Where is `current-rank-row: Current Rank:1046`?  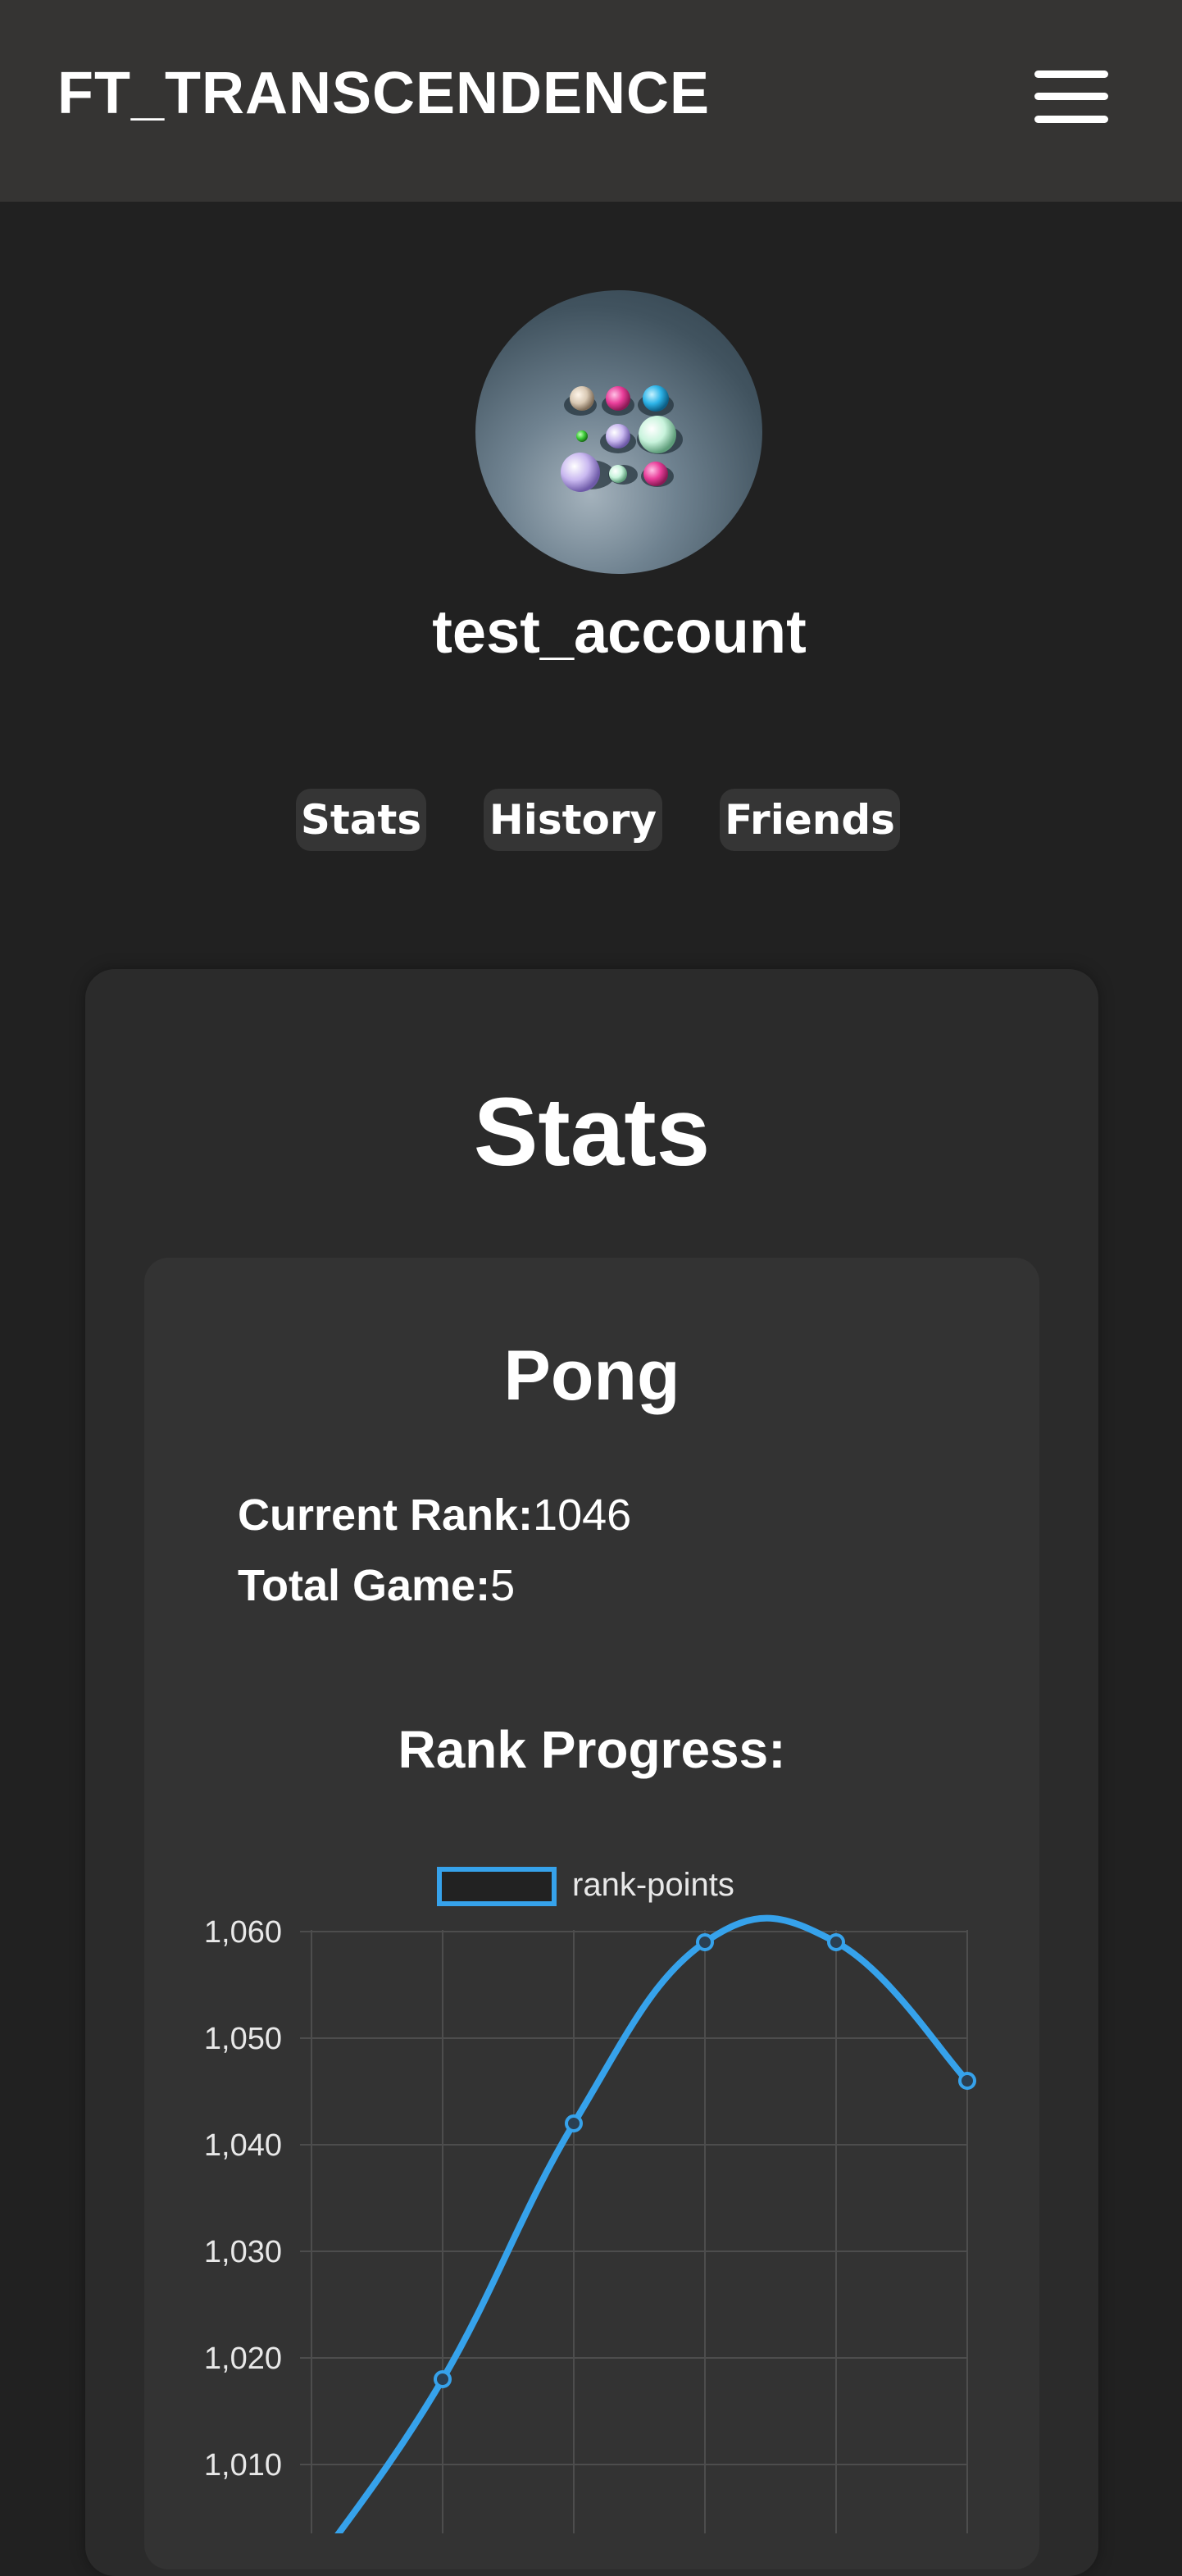
current-rank-row: Current Rank:1046 is located at coordinates (434, 1515).